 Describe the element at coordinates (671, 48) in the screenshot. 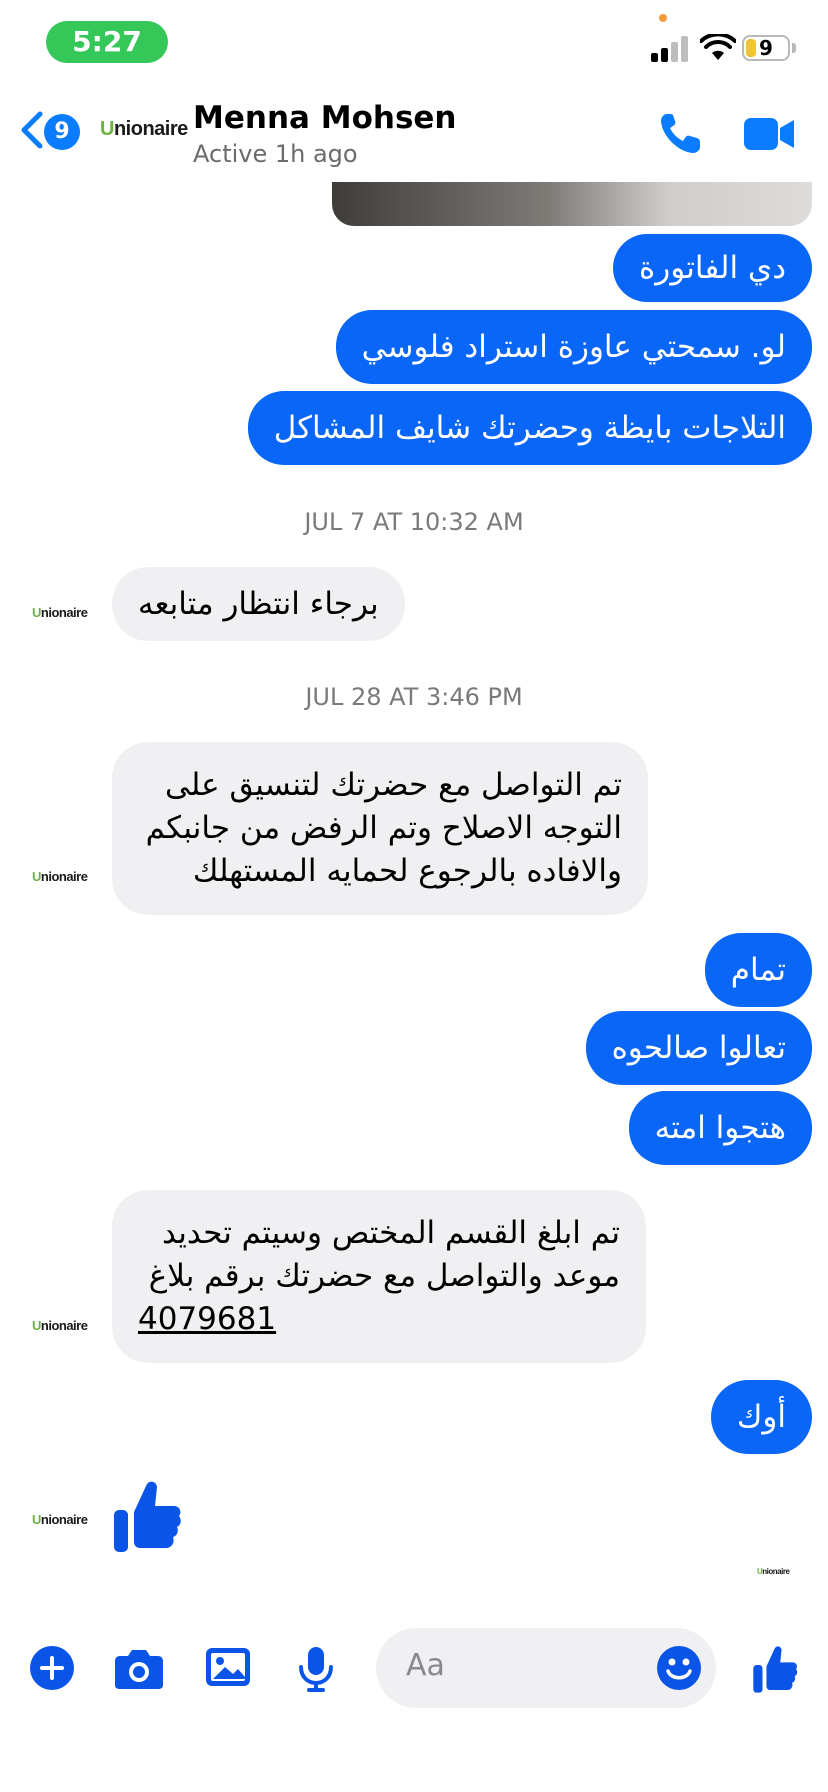

I see `cellular-signal-icon` at that location.